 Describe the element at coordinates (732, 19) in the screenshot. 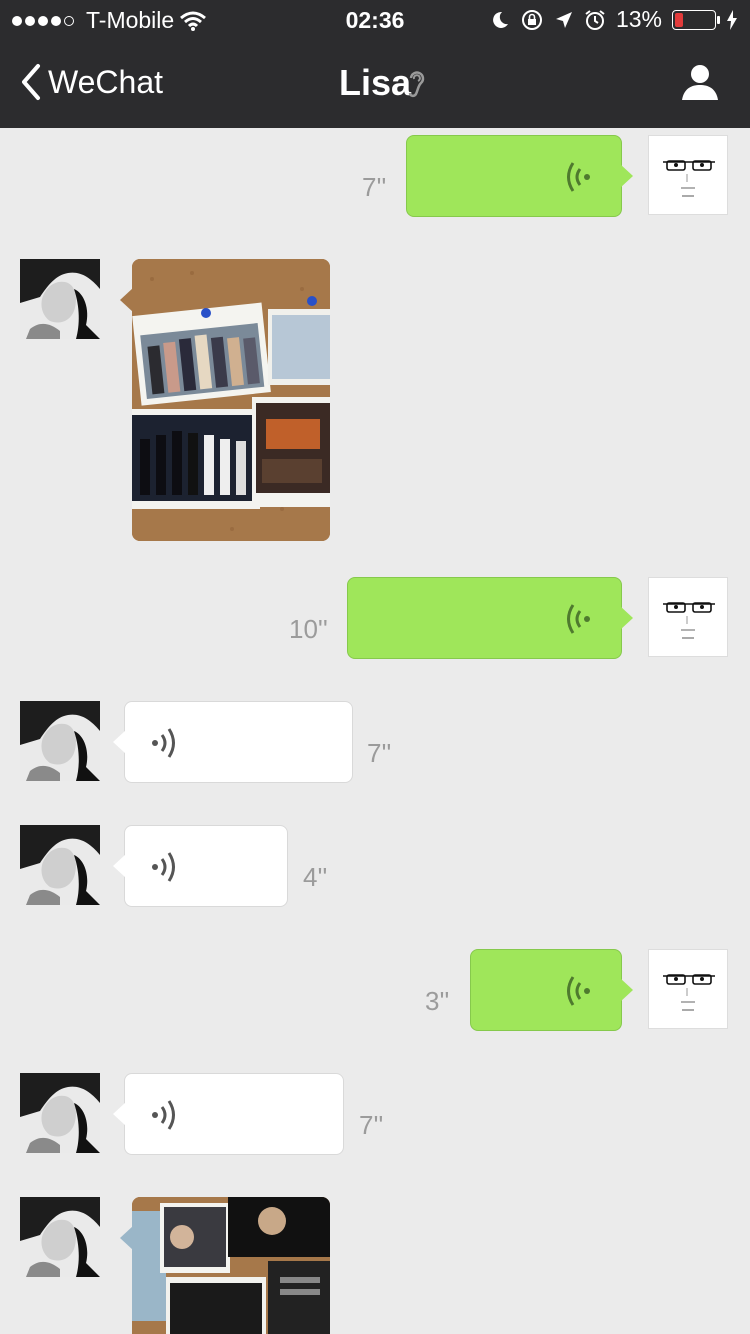

I see `charging-icon` at that location.